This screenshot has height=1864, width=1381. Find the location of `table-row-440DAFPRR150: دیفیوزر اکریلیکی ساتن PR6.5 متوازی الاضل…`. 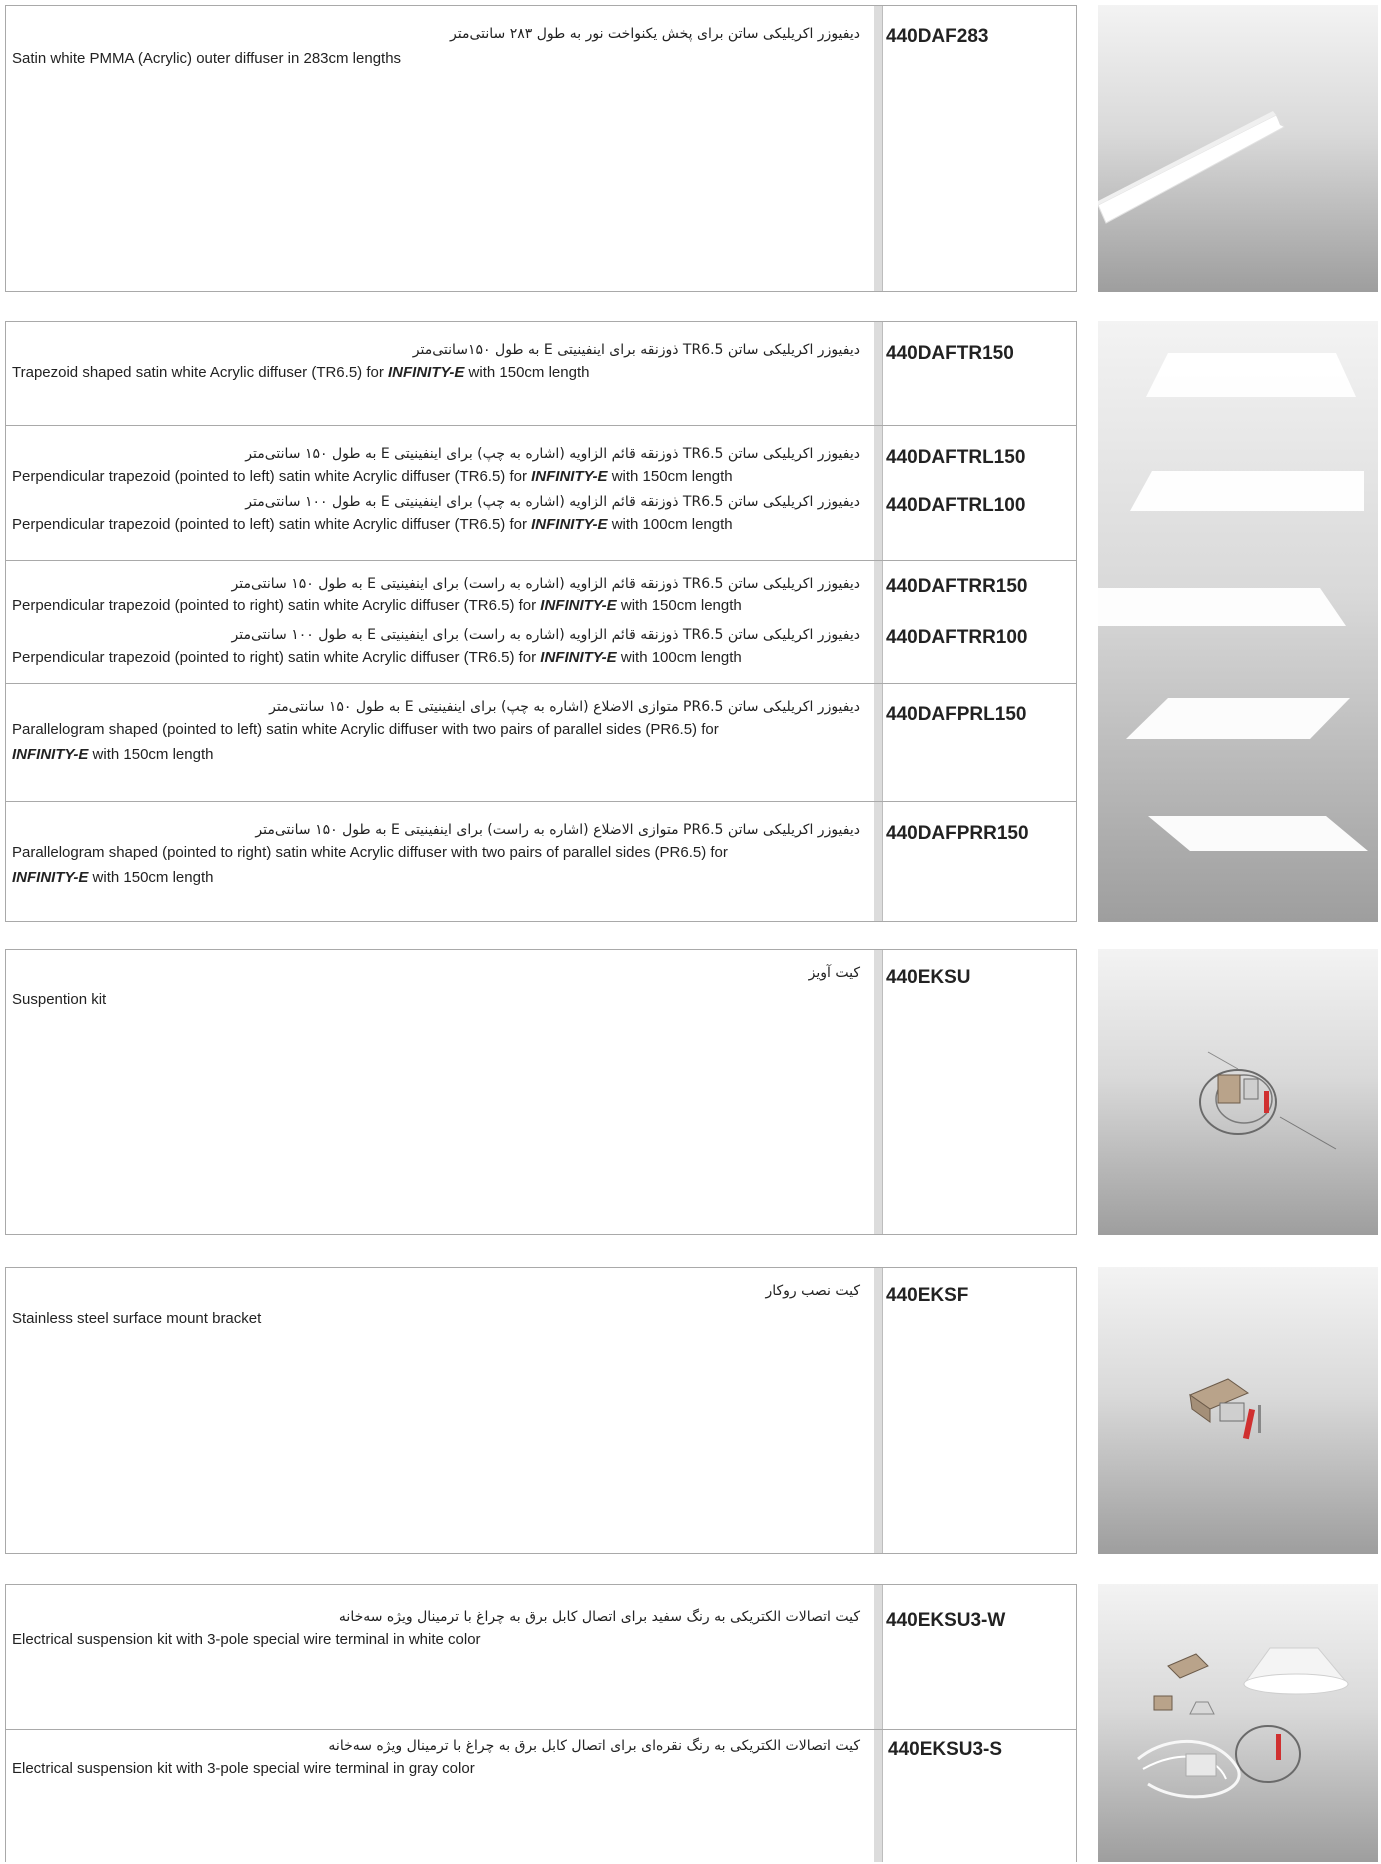

table-row-440DAFPRR150: دیفیوزر اکریلیکی ساتن PR6.5 متوازی الاضل… is located at coordinates (541, 861).